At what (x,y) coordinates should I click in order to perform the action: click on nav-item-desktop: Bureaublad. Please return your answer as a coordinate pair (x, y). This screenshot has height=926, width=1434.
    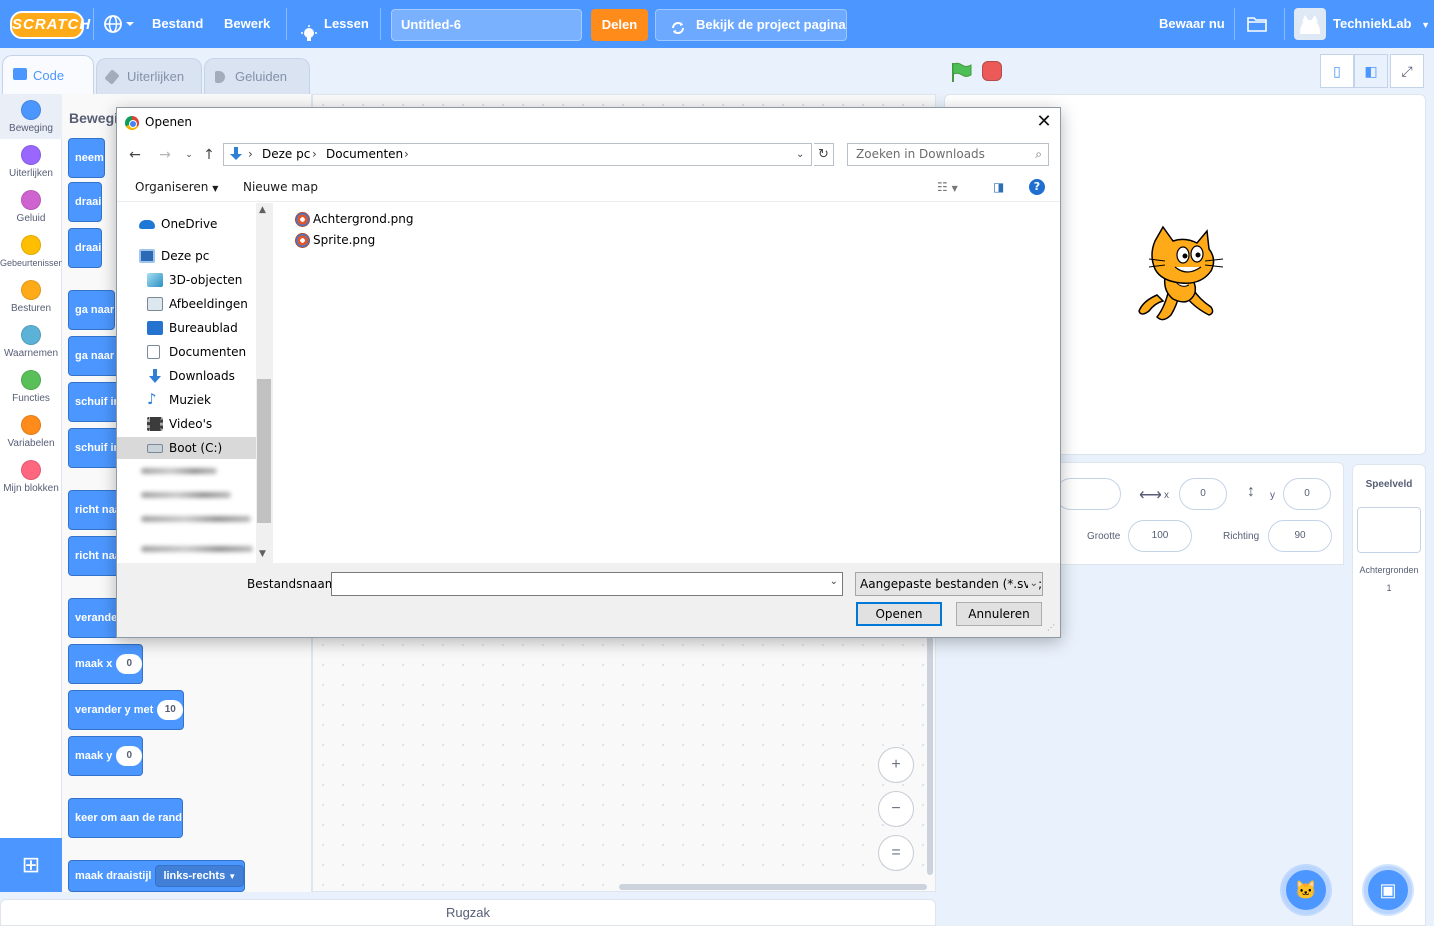
    Looking at the image, I should click on (186, 328).